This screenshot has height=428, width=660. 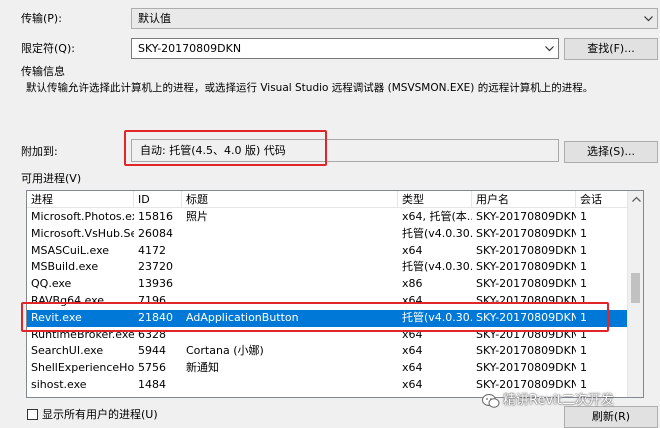 I want to click on column-header-title: 标题, so click(x=290, y=199).